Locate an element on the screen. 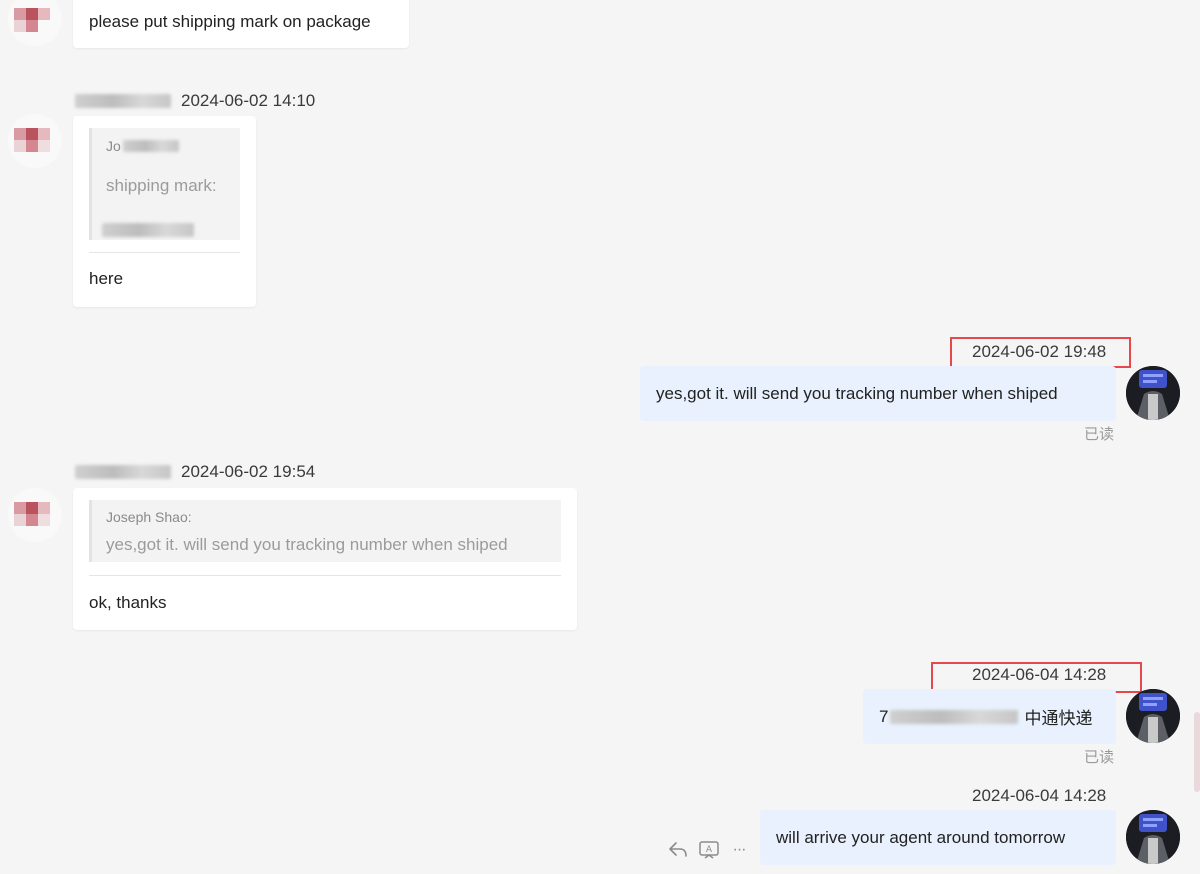 The height and width of the screenshot is (874, 1200). quoted-sender: Joseph Shao: is located at coordinates (149, 517).